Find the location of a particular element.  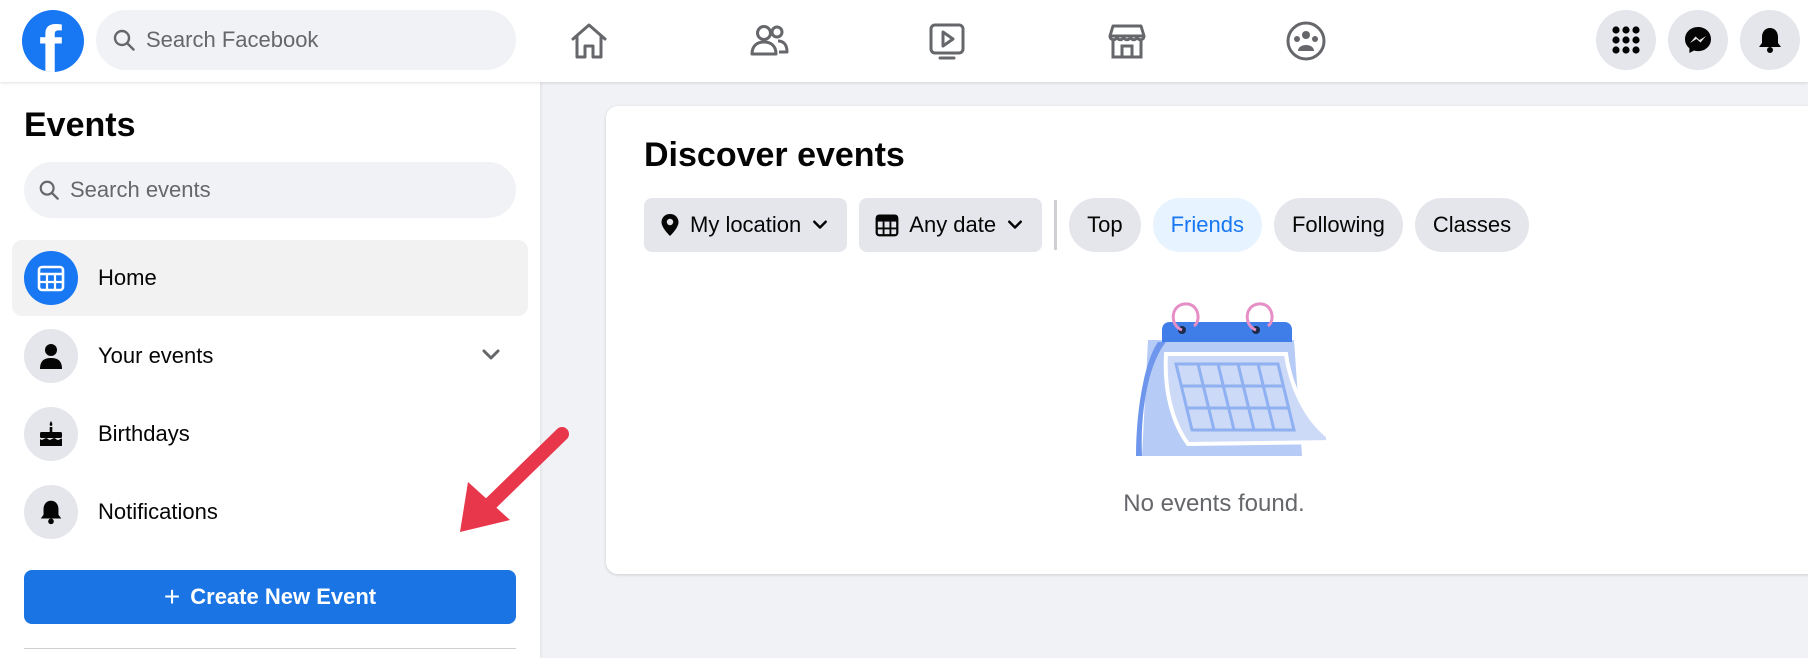

location-filter-dropdown: My location is located at coordinates (746, 225).